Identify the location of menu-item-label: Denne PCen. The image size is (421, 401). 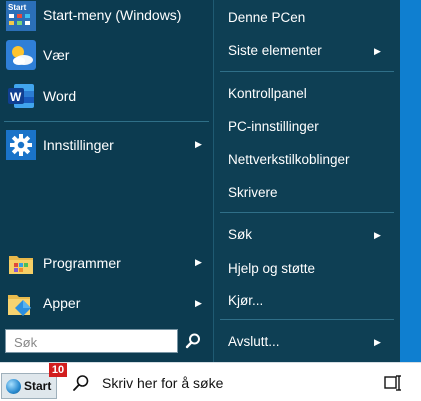
(267, 17).